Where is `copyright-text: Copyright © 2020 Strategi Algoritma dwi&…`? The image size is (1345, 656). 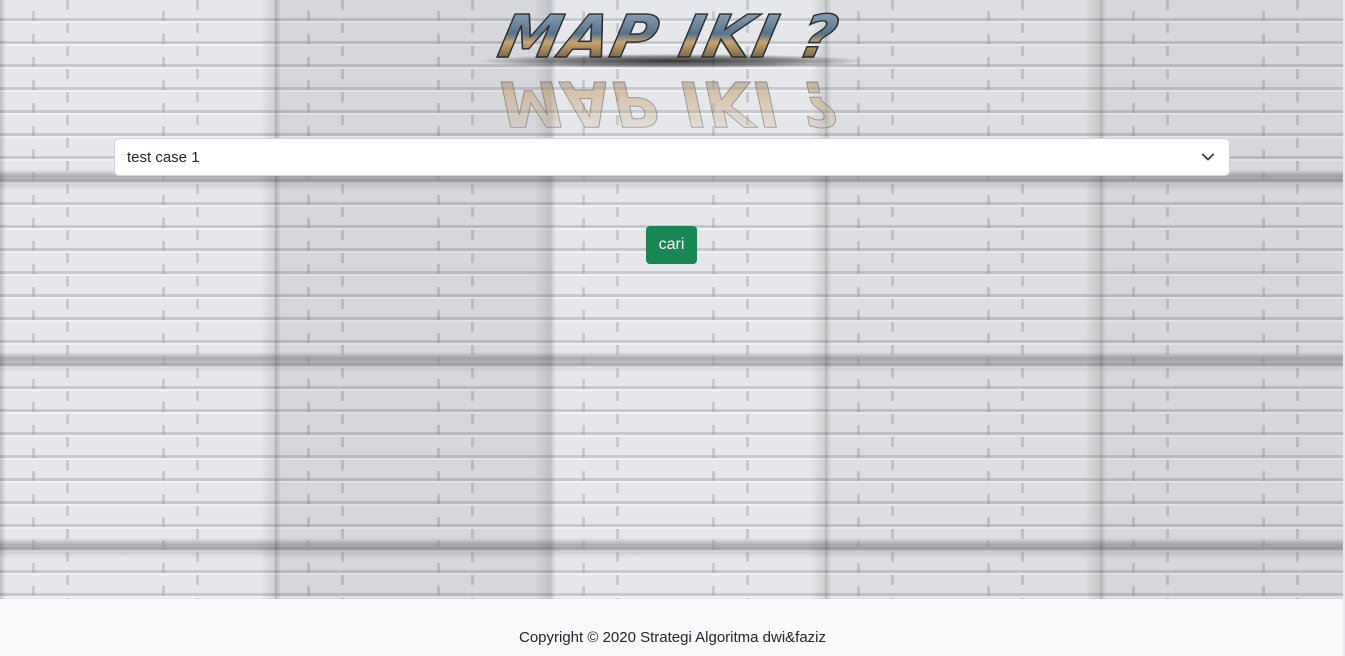 copyright-text: Copyright © 2020 Strategi Algoritma dwi&… is located at coordinates (672, 637).